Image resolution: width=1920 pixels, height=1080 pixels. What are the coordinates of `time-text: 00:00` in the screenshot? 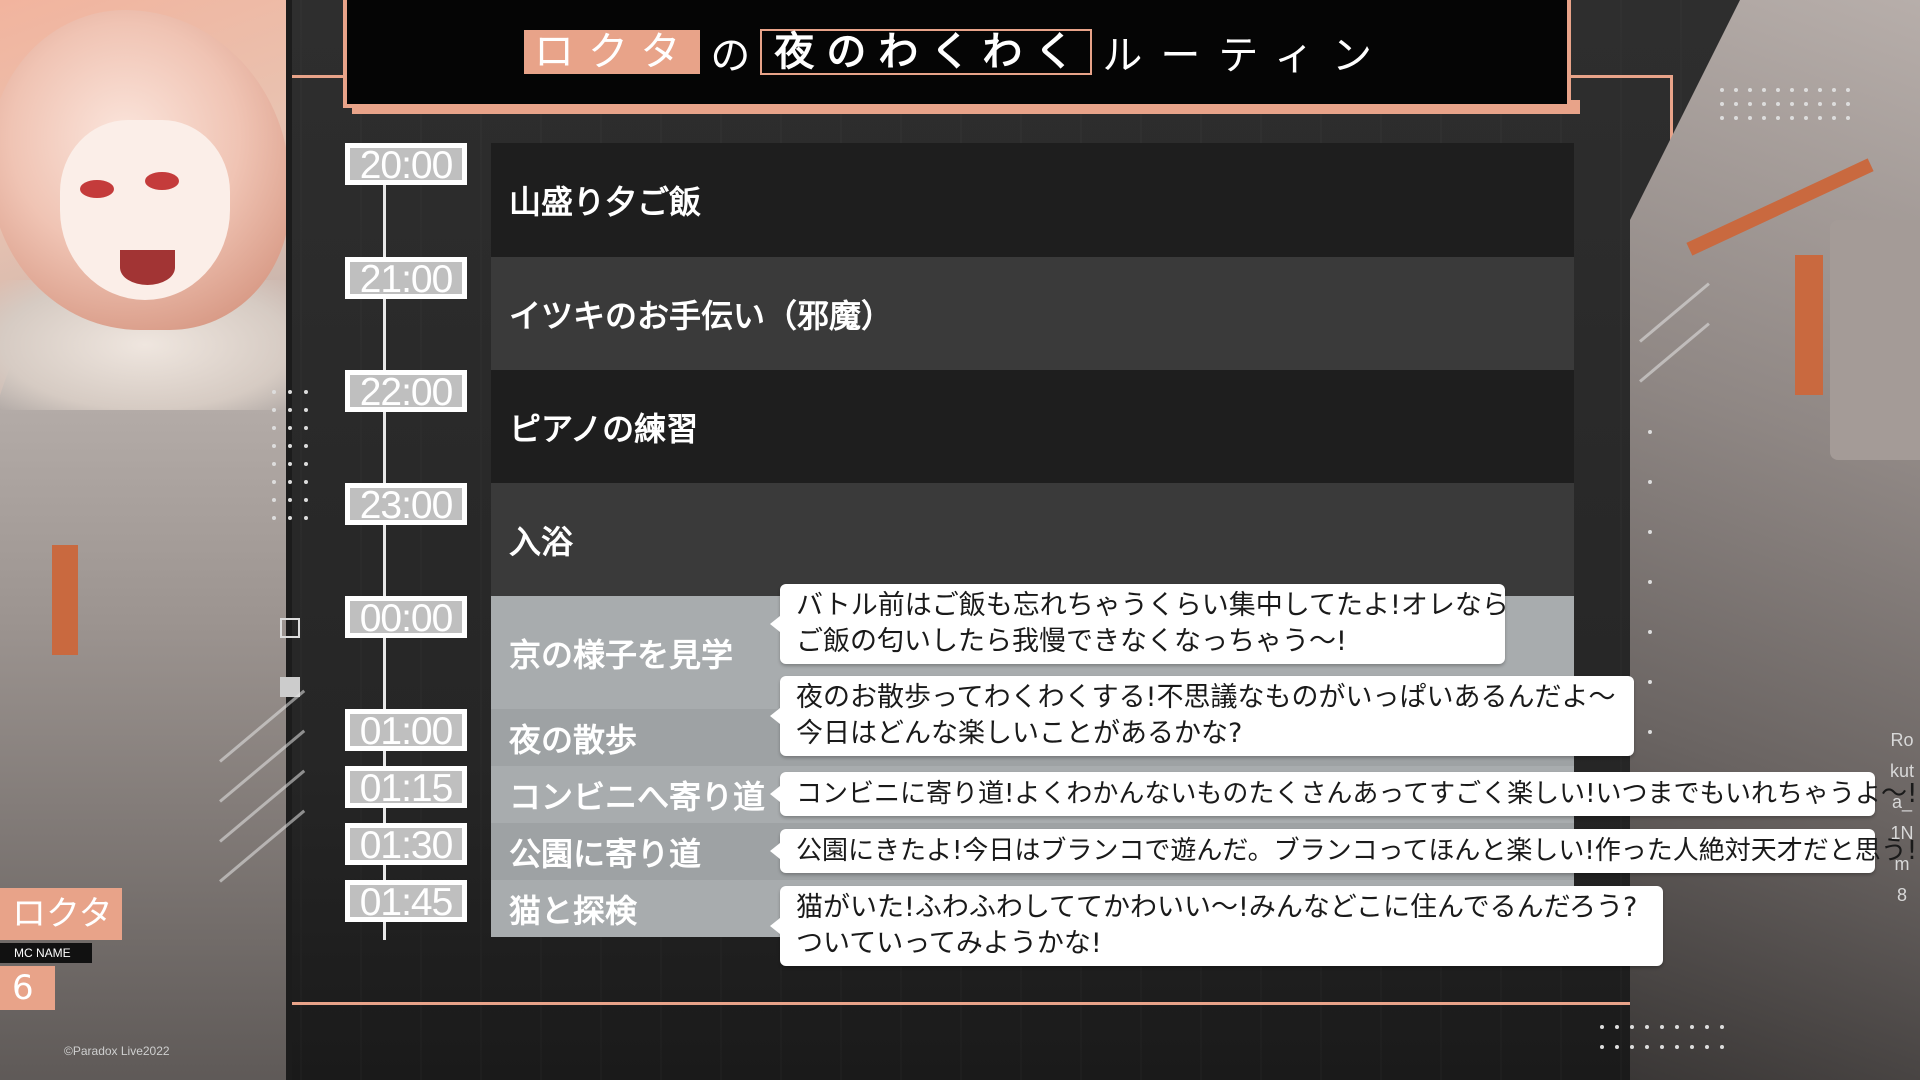 It's located at (406, 618).